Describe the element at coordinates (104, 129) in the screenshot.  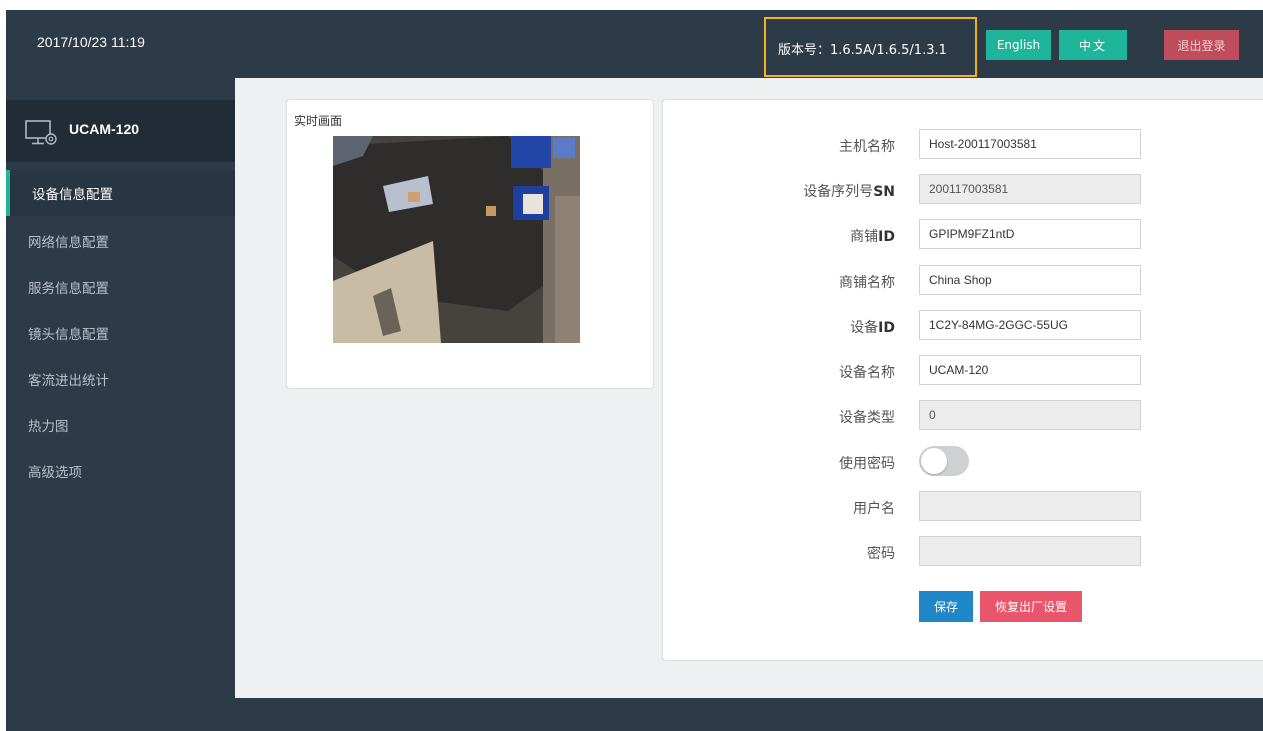
I see `sidebar-device-name: UCAM-120` at that location.